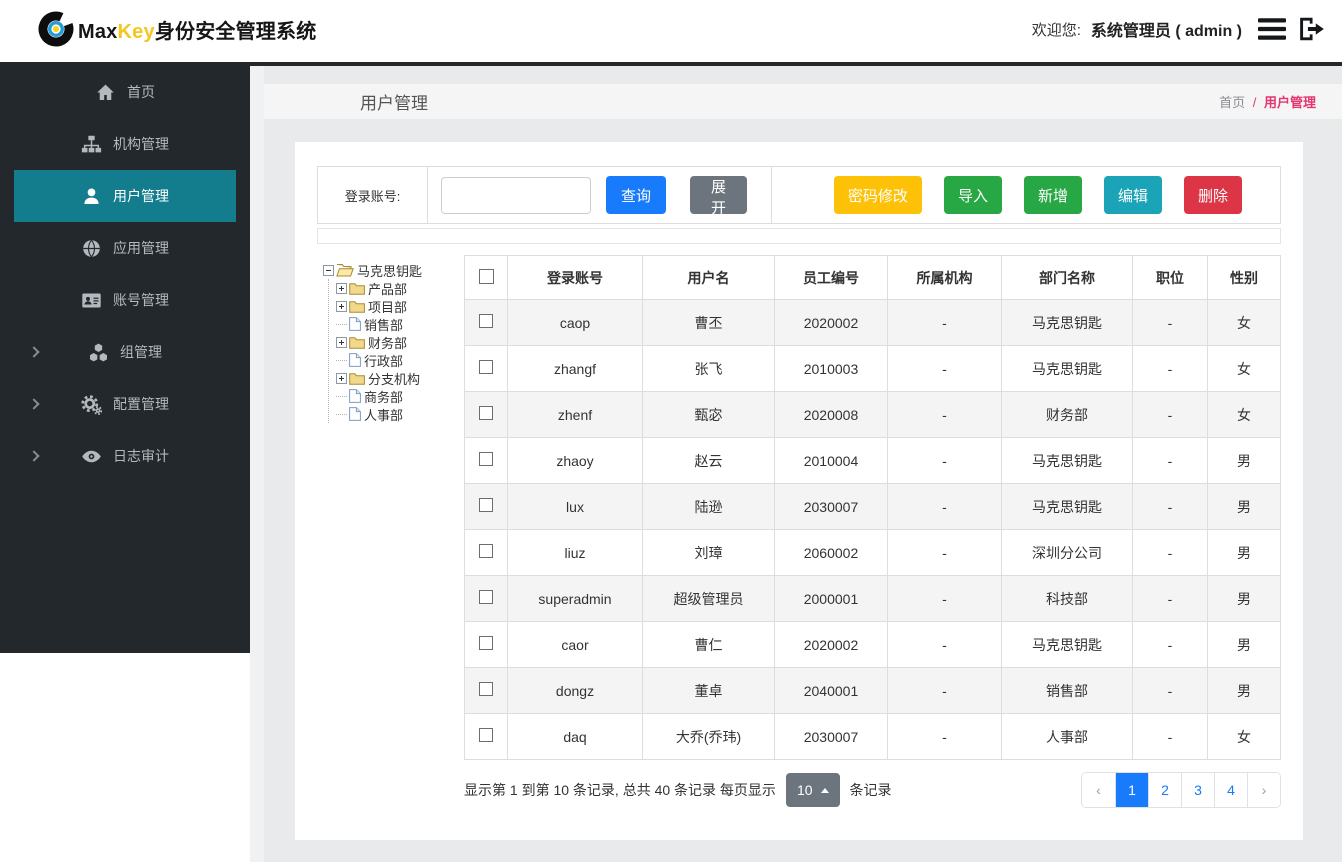  Describe the element at coordinates (575, 460) in the screenshot. I see `table-cell: zhaoy` at that location.